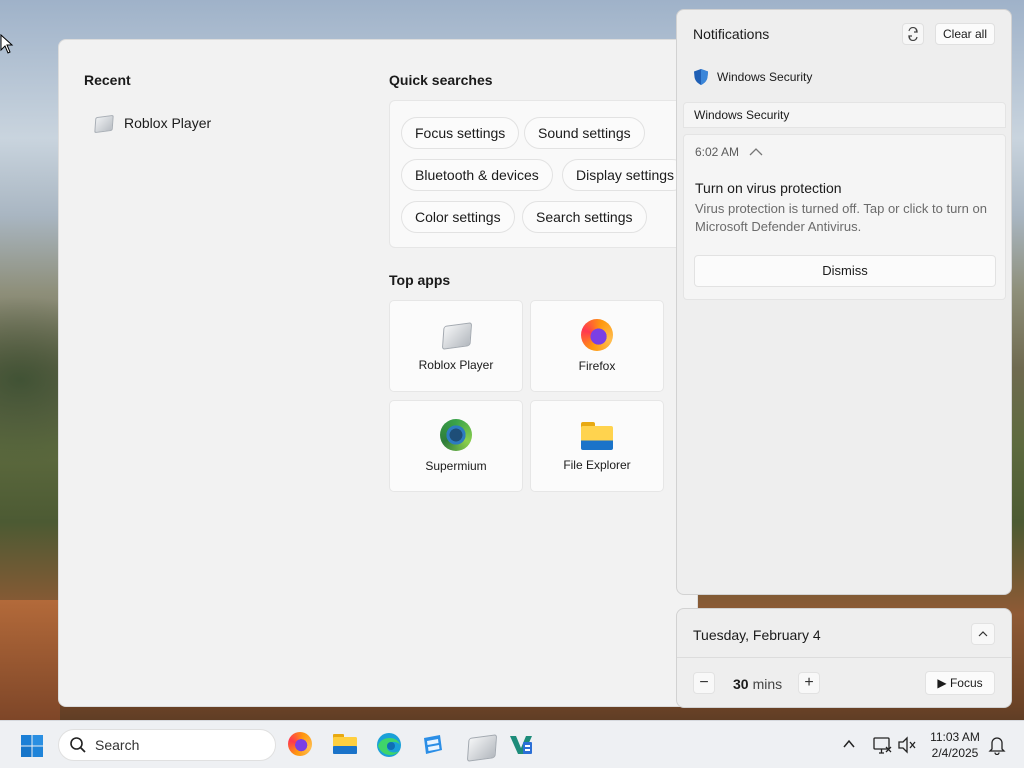 This screenshot has height=768, width=1024. I want to click on notification-bell-icon, so click(997, 745).